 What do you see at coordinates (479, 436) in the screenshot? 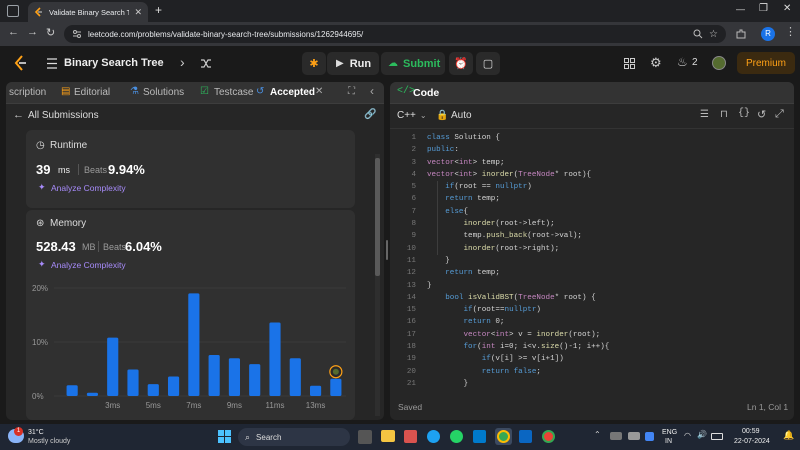
I see `vscode-icon` at bounding box center [479, 436].